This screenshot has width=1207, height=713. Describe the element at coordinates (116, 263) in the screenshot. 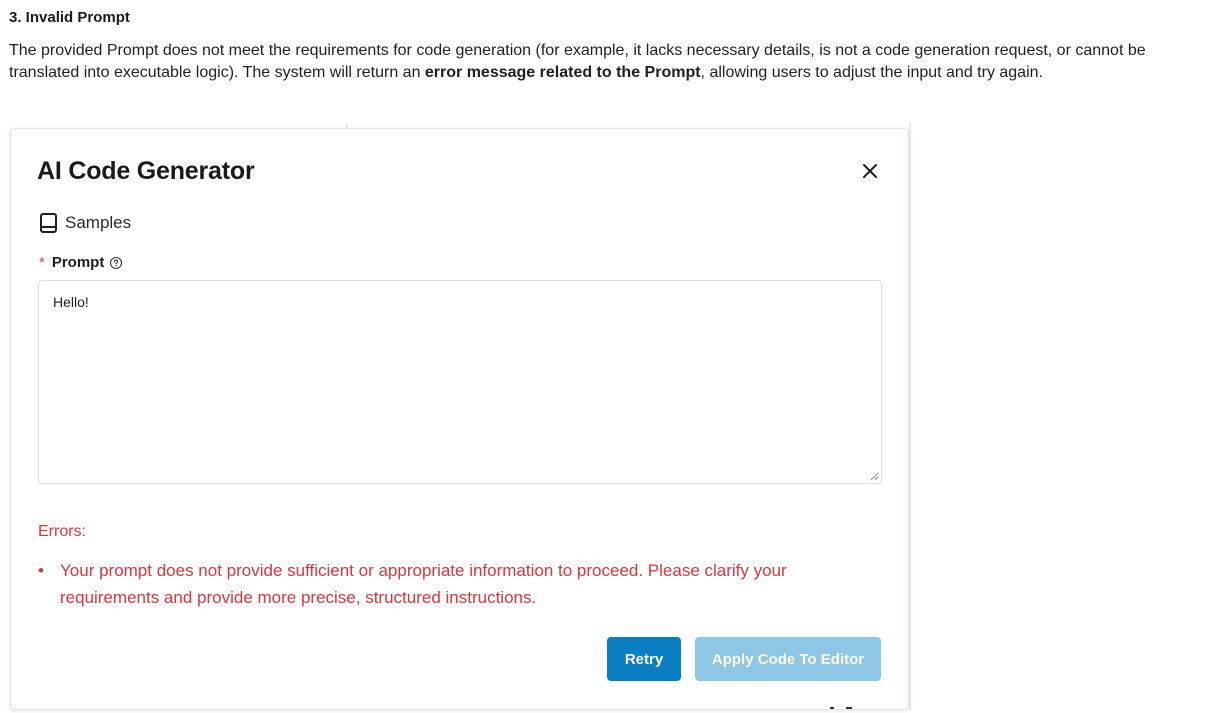

I see `question-circle-icon` at that location.